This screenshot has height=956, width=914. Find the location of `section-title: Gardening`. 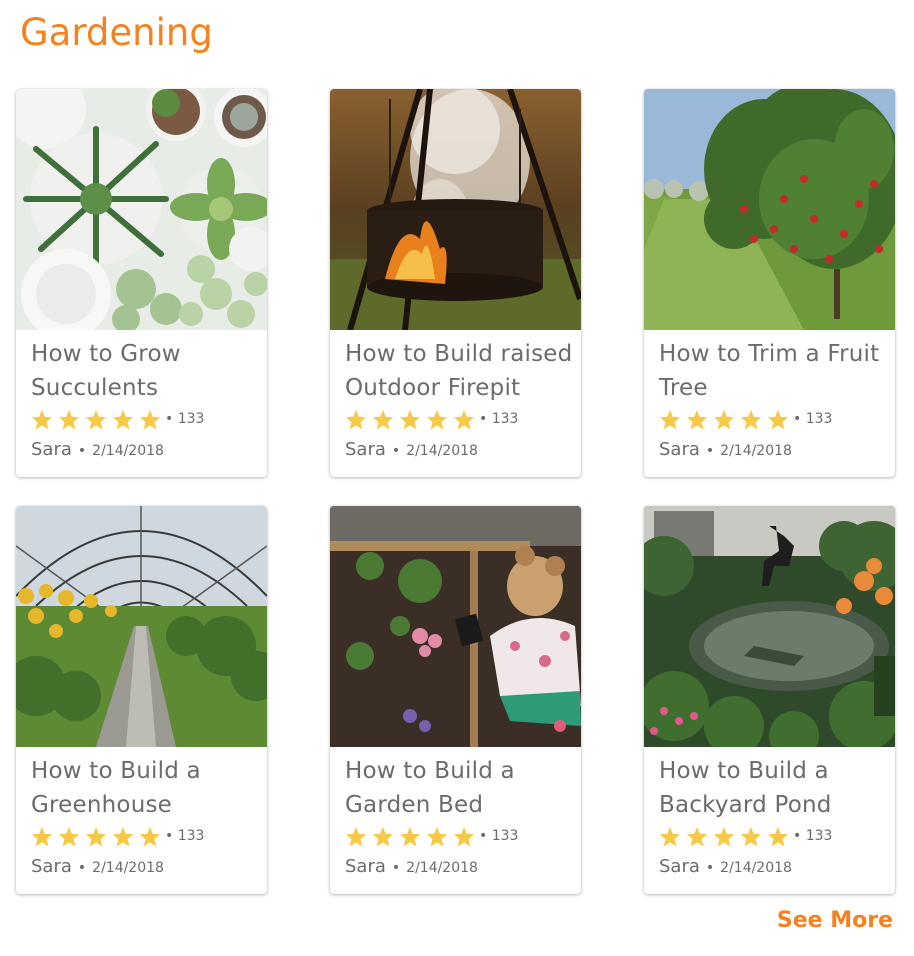

section-title: Gardening is located at coordinates (116, 32).